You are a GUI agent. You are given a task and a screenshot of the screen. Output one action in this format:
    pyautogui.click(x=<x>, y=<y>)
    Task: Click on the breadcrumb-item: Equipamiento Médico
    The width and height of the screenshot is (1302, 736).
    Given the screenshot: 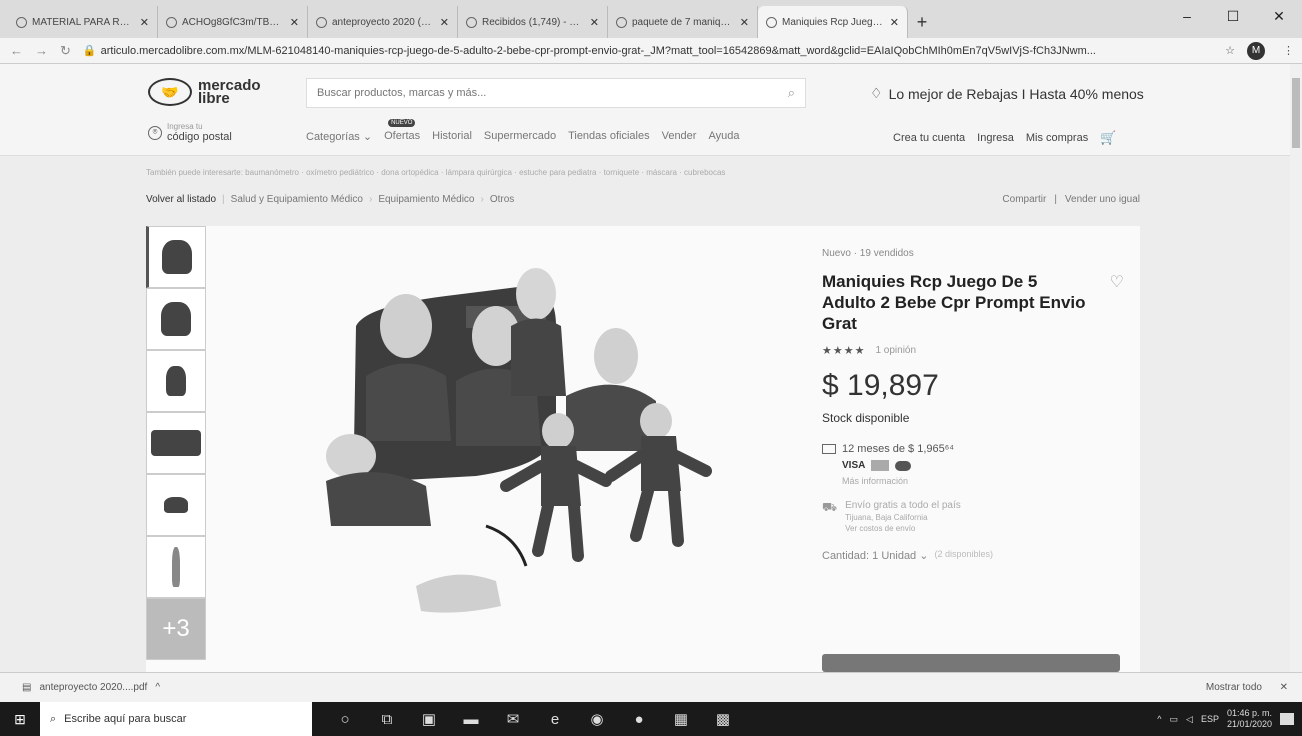 What is the action you would take?
    pyautogui.click(x=426, y=199)
    